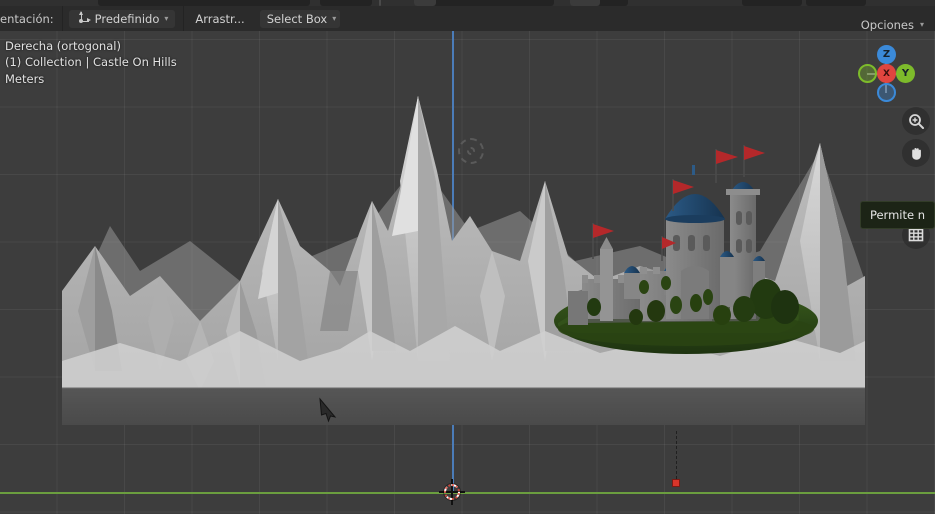 The image size is (935, 514). What do you see at coordinates (166, 19) in the screenshot?
I see `chevron-down-icon` at bounding box center [166, 19].